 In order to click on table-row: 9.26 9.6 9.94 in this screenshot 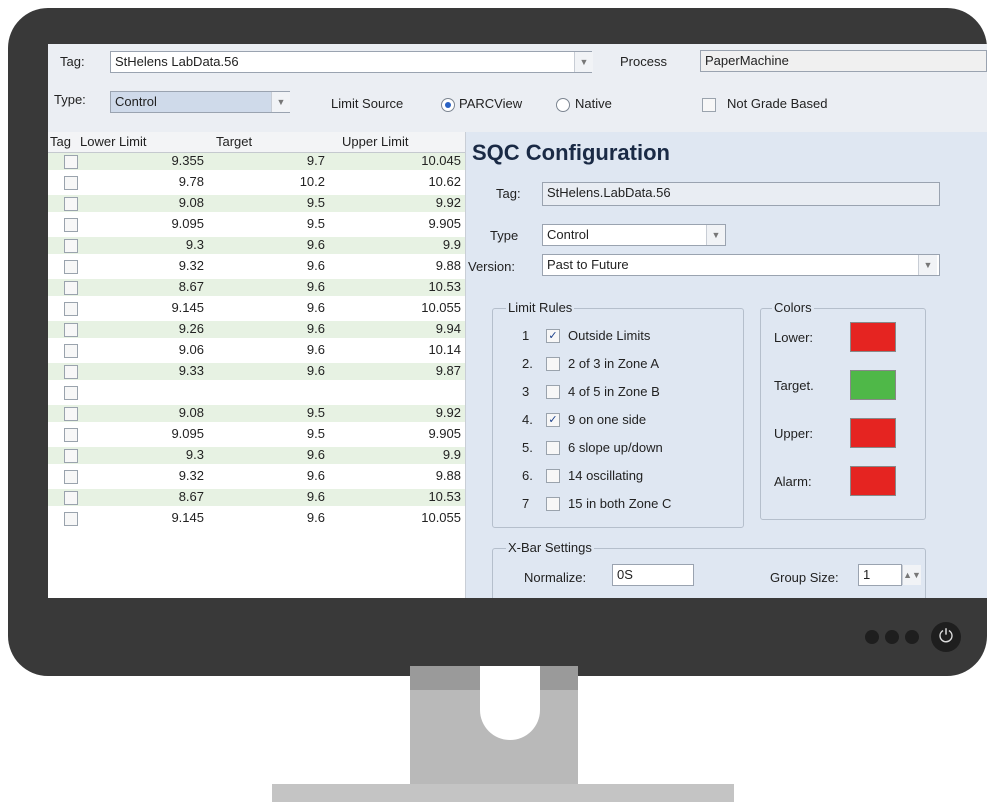, I will do `click(256, 329)`.